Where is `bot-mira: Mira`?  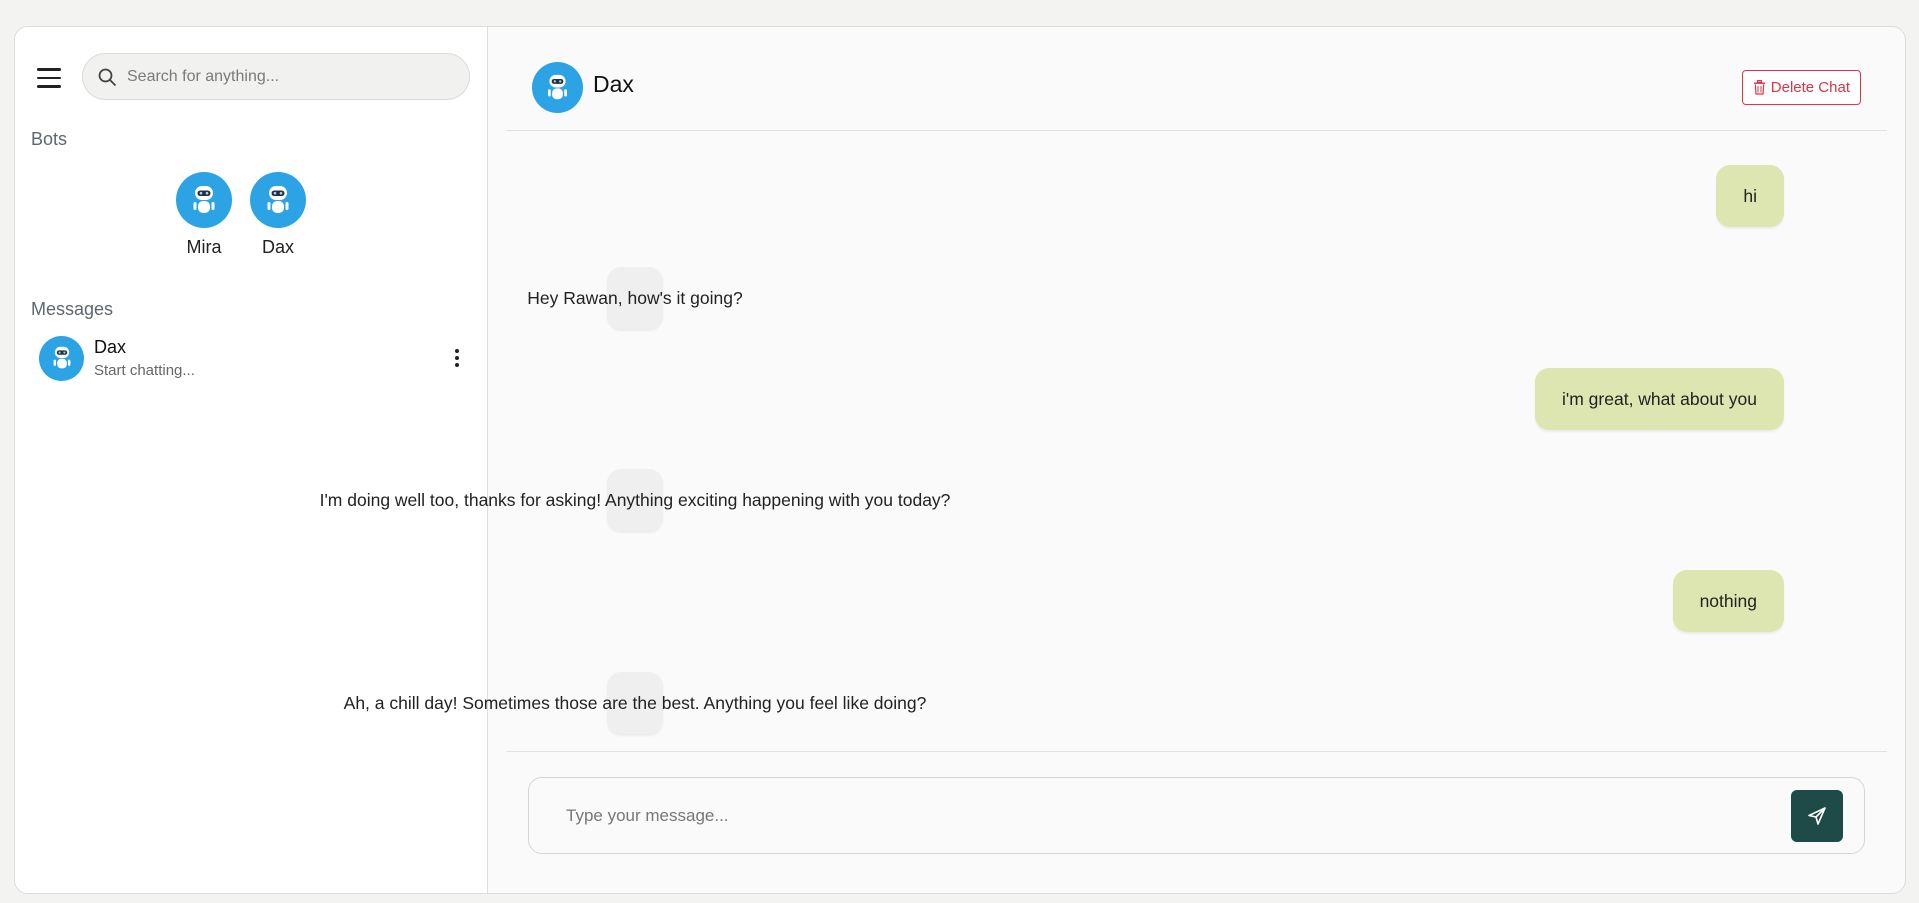
bot-mira: Mira is located at coordinates (204, 215).